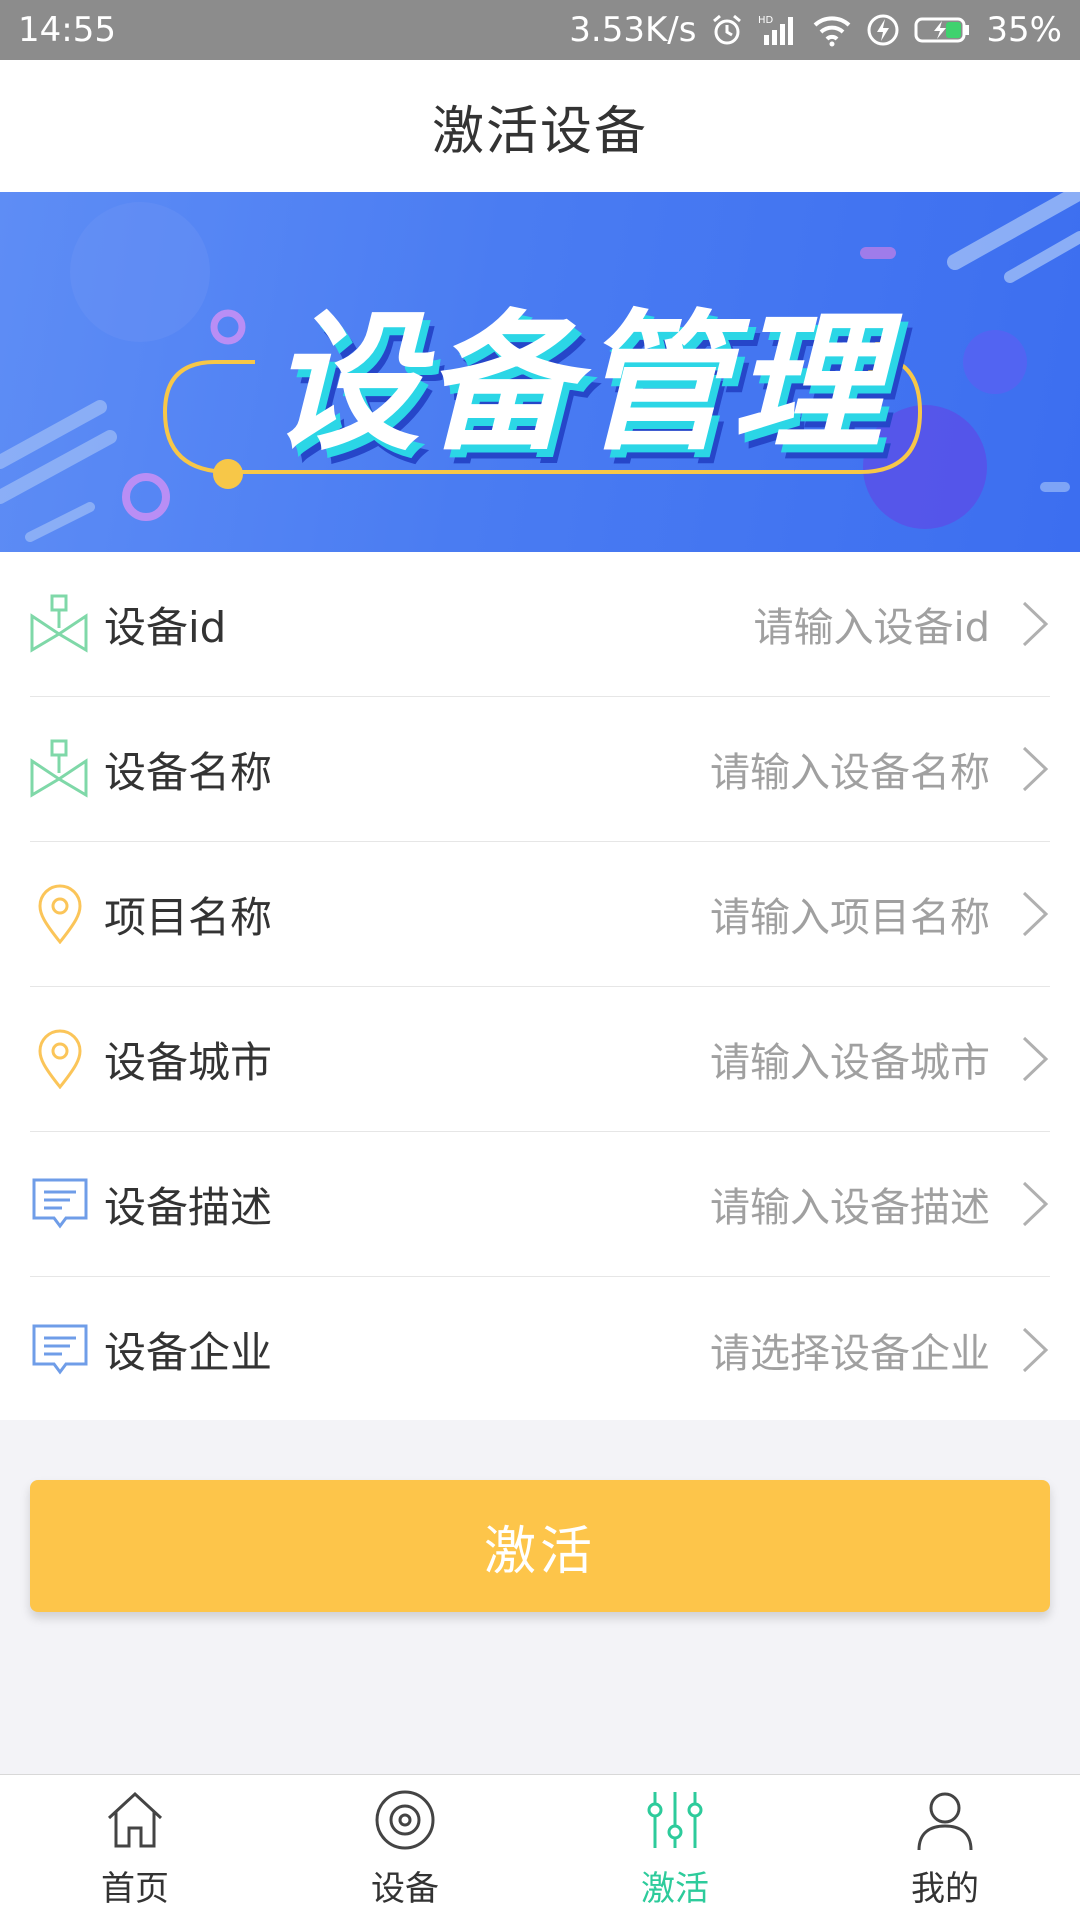  Describe the element at coordinates (850, 1059) in the screenshot. I see `device-city-input: 请输入设备城市` at that location.